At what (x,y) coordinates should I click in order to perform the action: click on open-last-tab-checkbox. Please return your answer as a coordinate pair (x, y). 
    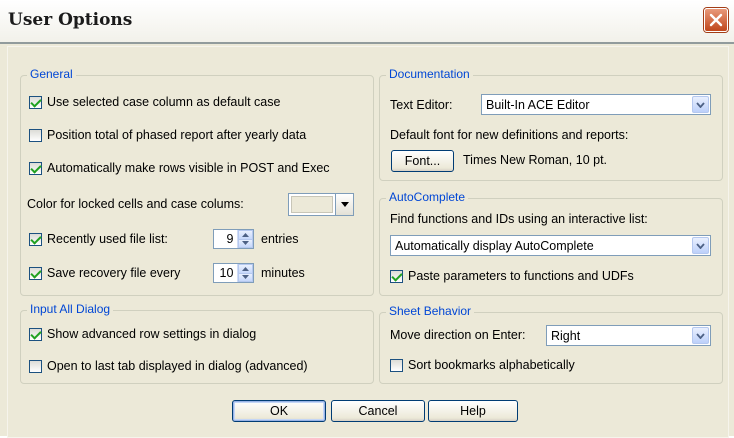
    Looking at the image, I should click on (35, 366).